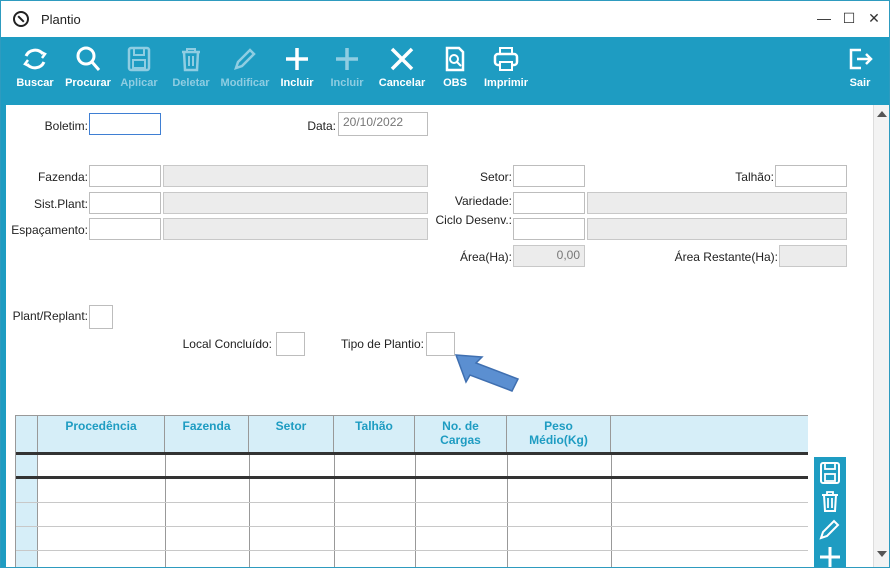 Image resolution: width=890 pixels, height=568 pixels. Describe the element at coordinates (50, 316) in the screenshot. I see `plant-replant-label: Plant/Replant:` at that location.